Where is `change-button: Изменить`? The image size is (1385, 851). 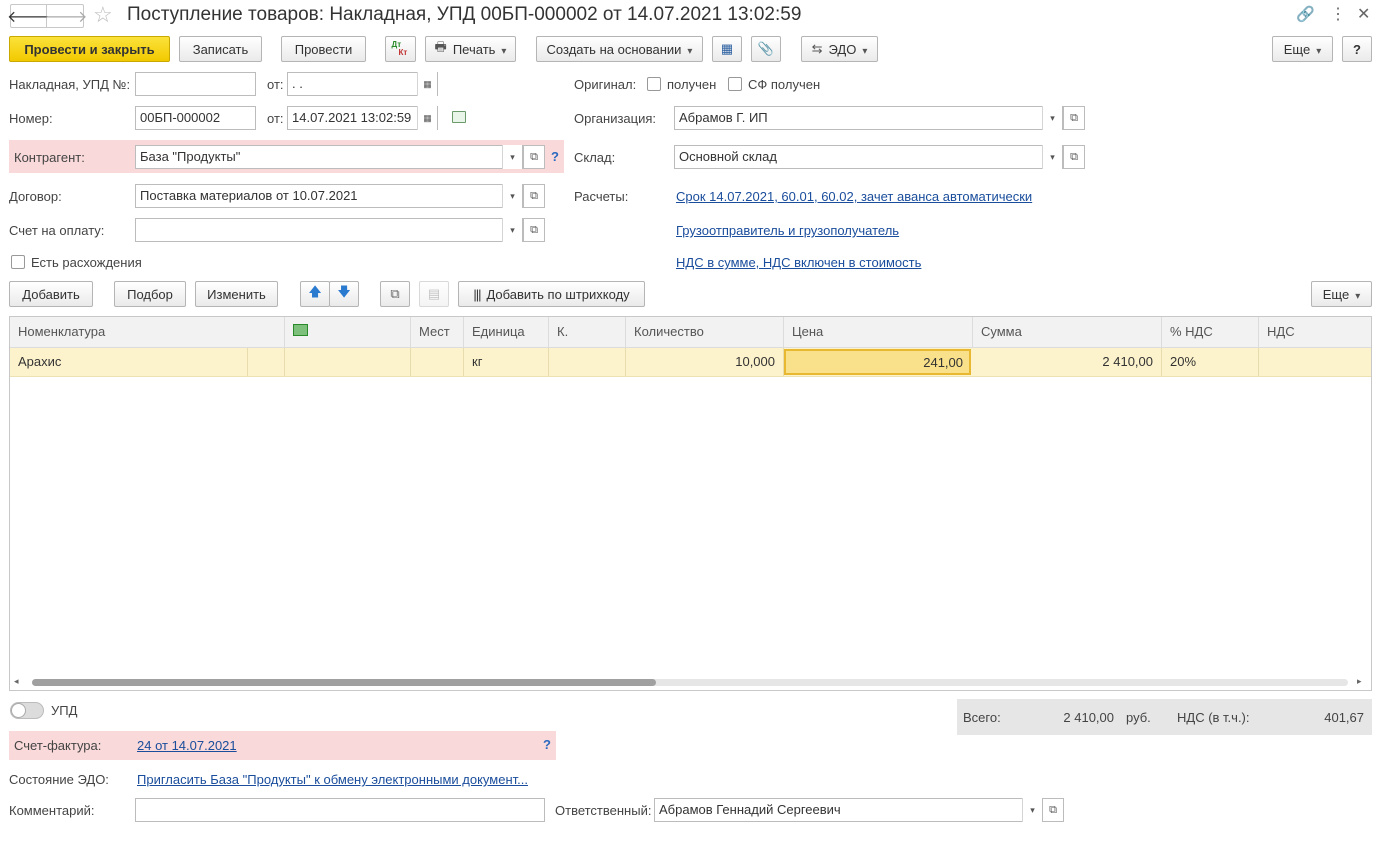 change-button: Изменить is located at coordinates (236, 294).